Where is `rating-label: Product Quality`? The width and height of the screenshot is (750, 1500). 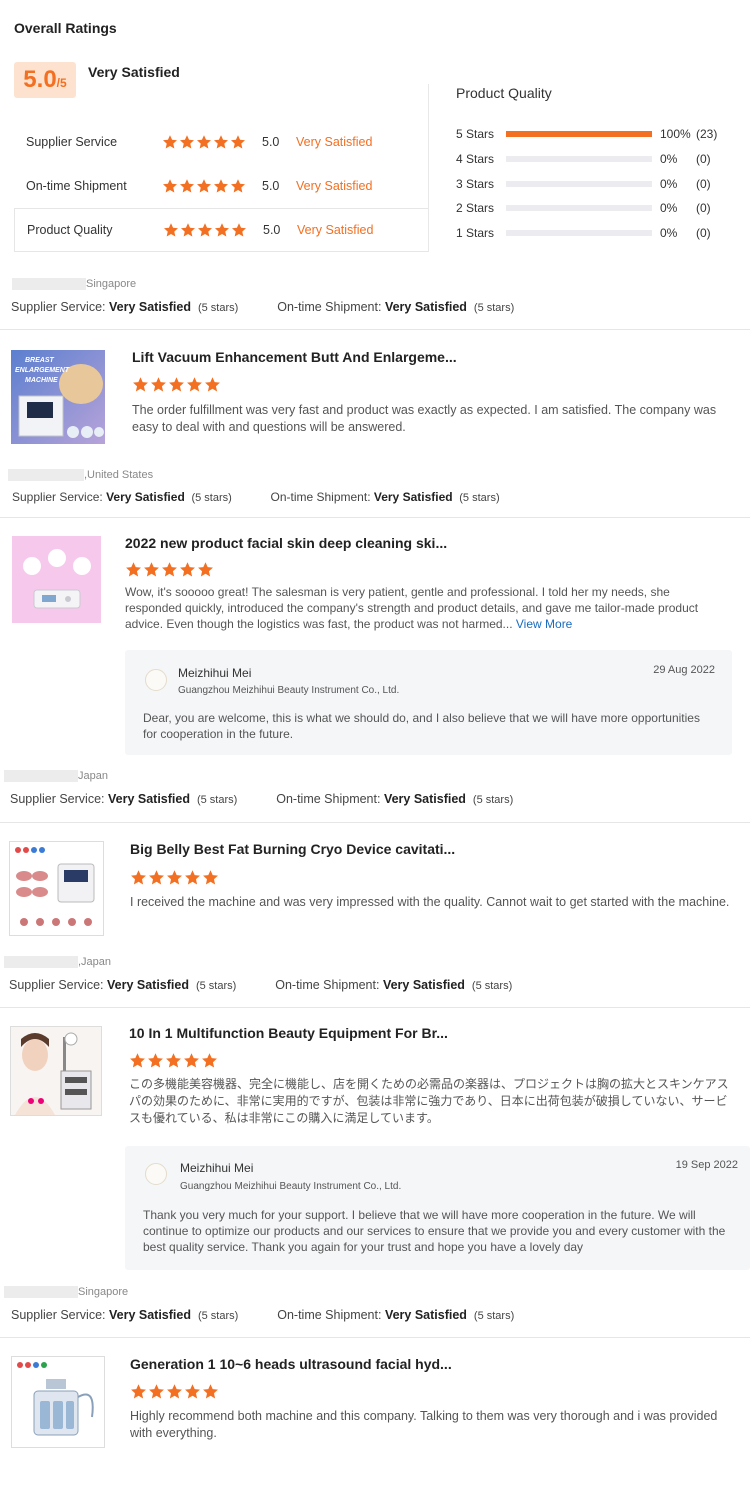 rating-label: Product Quality is located at coordinates (70, 230).